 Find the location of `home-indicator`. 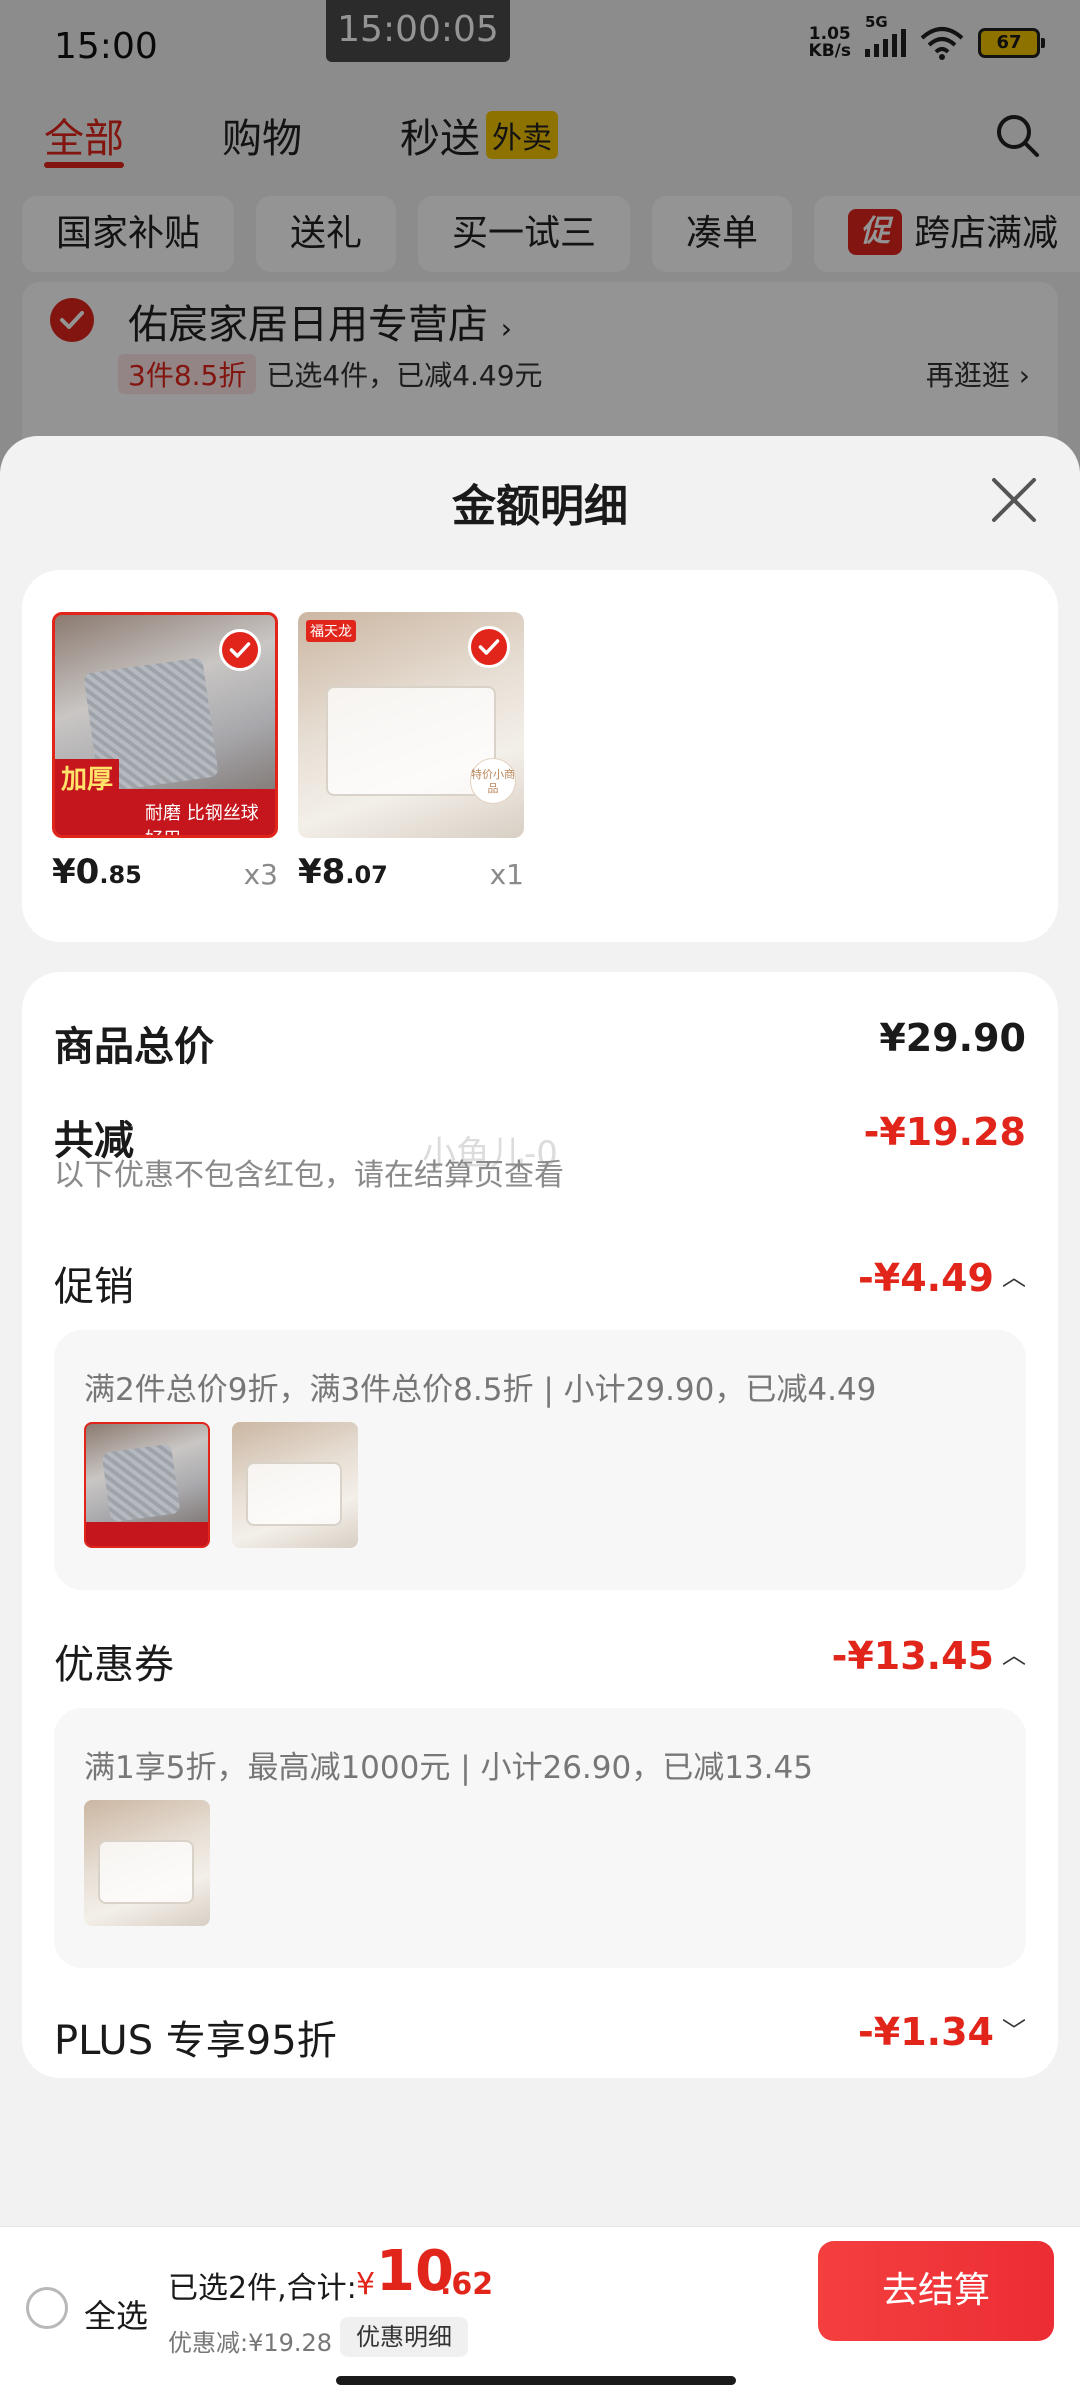

home-indicator is located at coordinates (536, 2380).